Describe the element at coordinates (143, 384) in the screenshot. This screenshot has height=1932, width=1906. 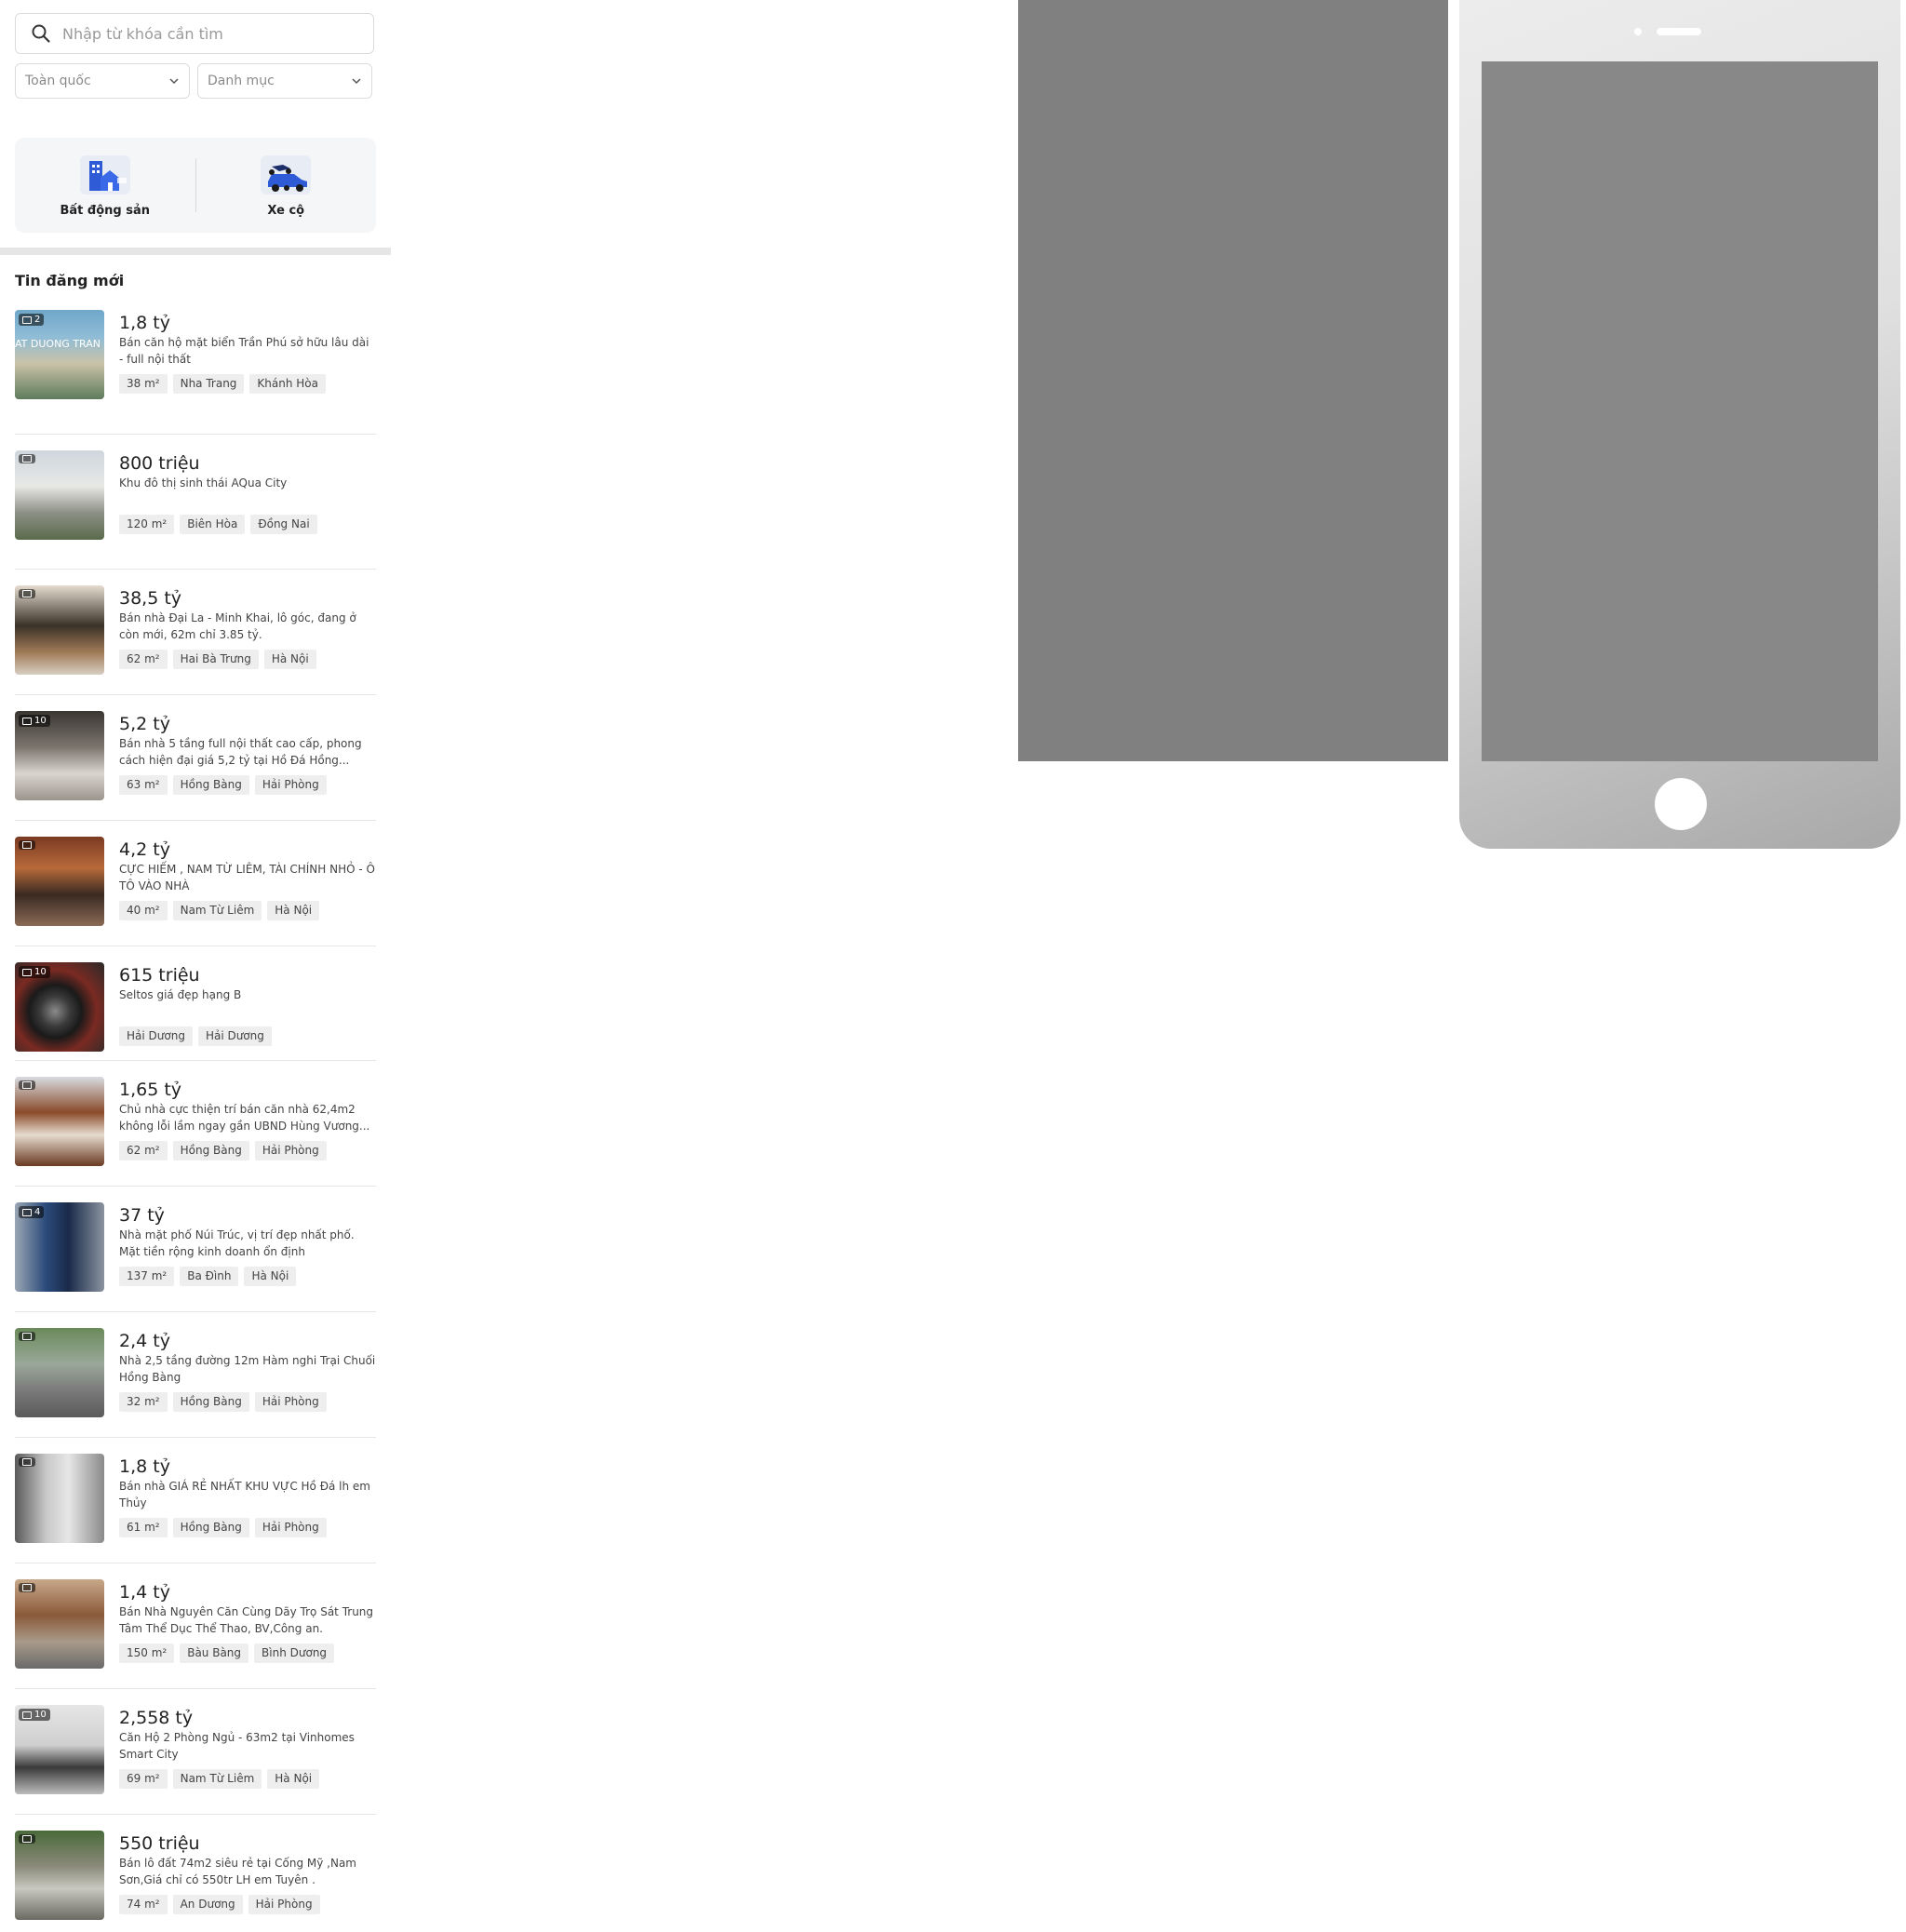
I see `area-tag: 38 m²` at that location.